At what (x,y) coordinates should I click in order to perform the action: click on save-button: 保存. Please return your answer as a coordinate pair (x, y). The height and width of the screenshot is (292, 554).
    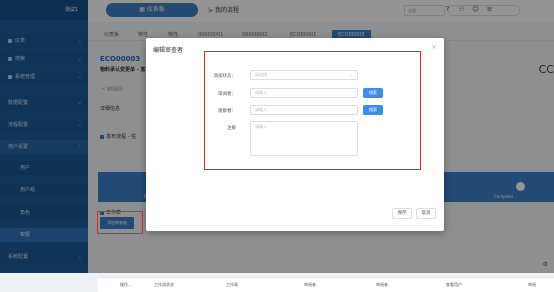
    Looking at the image, I should click on (402, 213).